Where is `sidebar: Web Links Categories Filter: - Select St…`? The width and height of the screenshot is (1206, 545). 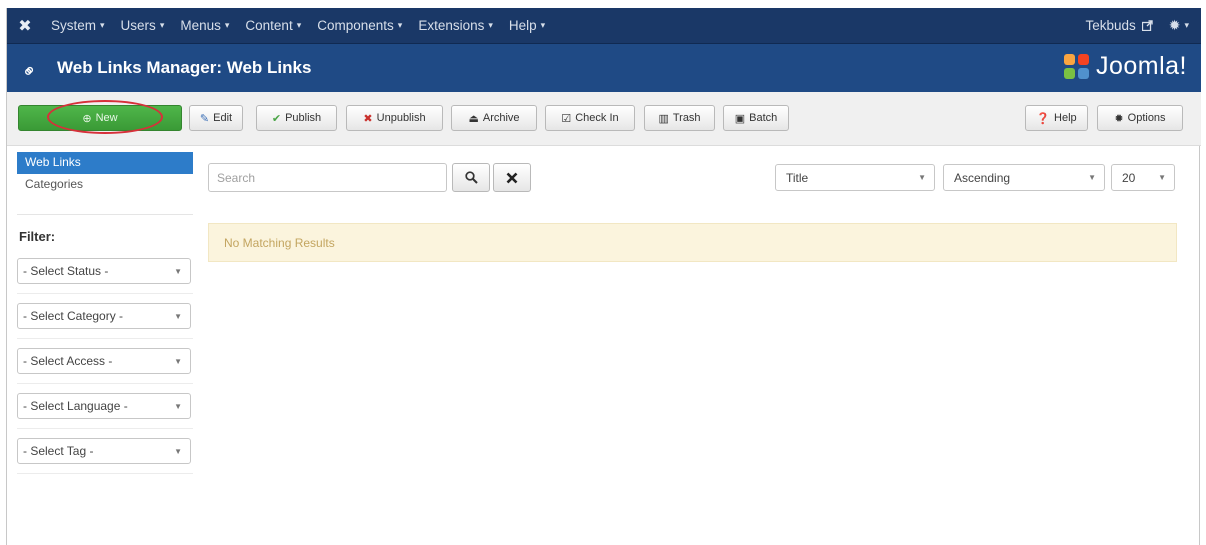 sidebar: Web Links Categories Filter: - Select St… is located at coordinates (105, 317).